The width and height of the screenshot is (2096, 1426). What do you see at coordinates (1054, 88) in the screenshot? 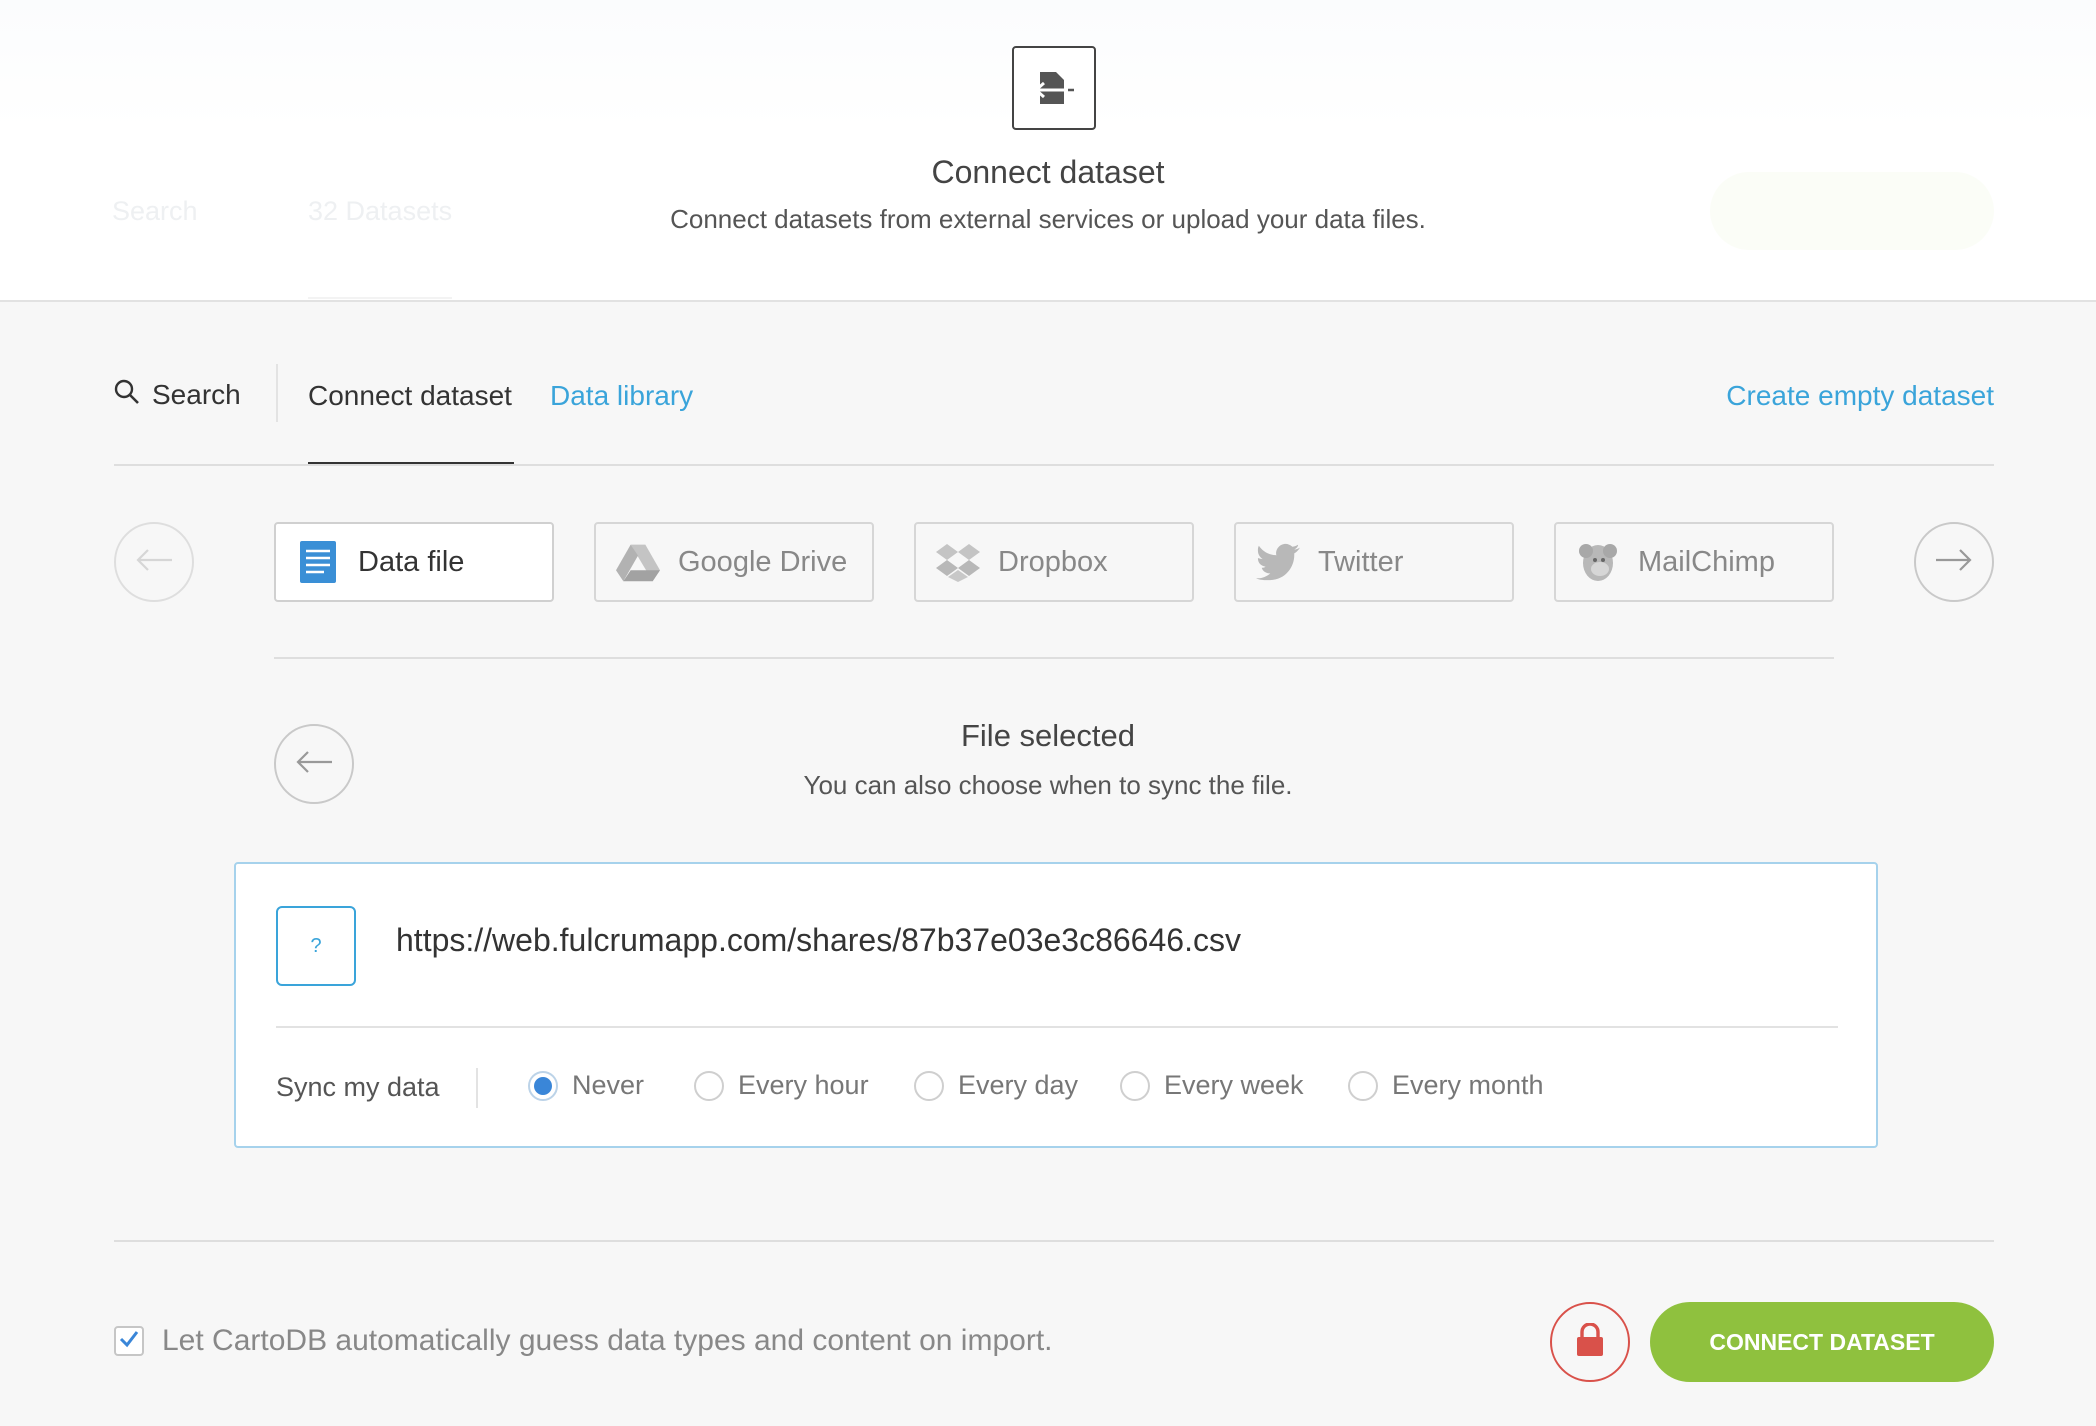
I see `import-arrow-icon` at bounding box center [1054, 88].